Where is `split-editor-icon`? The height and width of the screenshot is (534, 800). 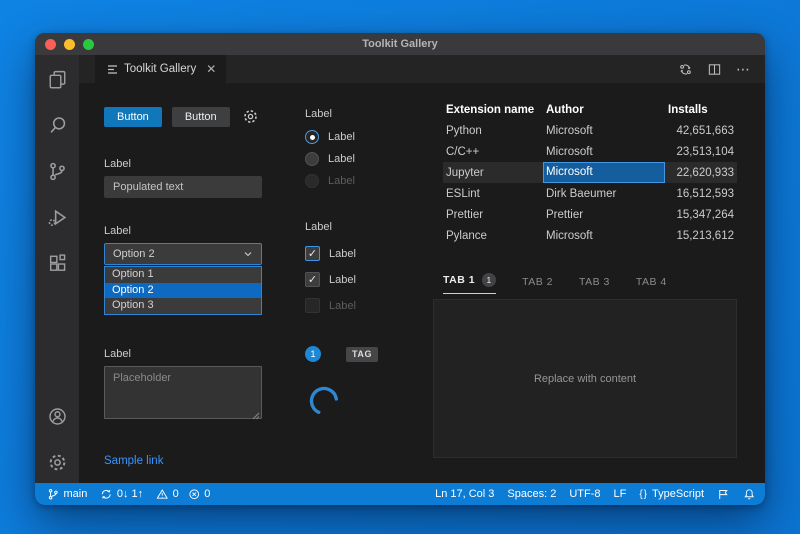 split-editor-icon is located at coordinates (714, 69).